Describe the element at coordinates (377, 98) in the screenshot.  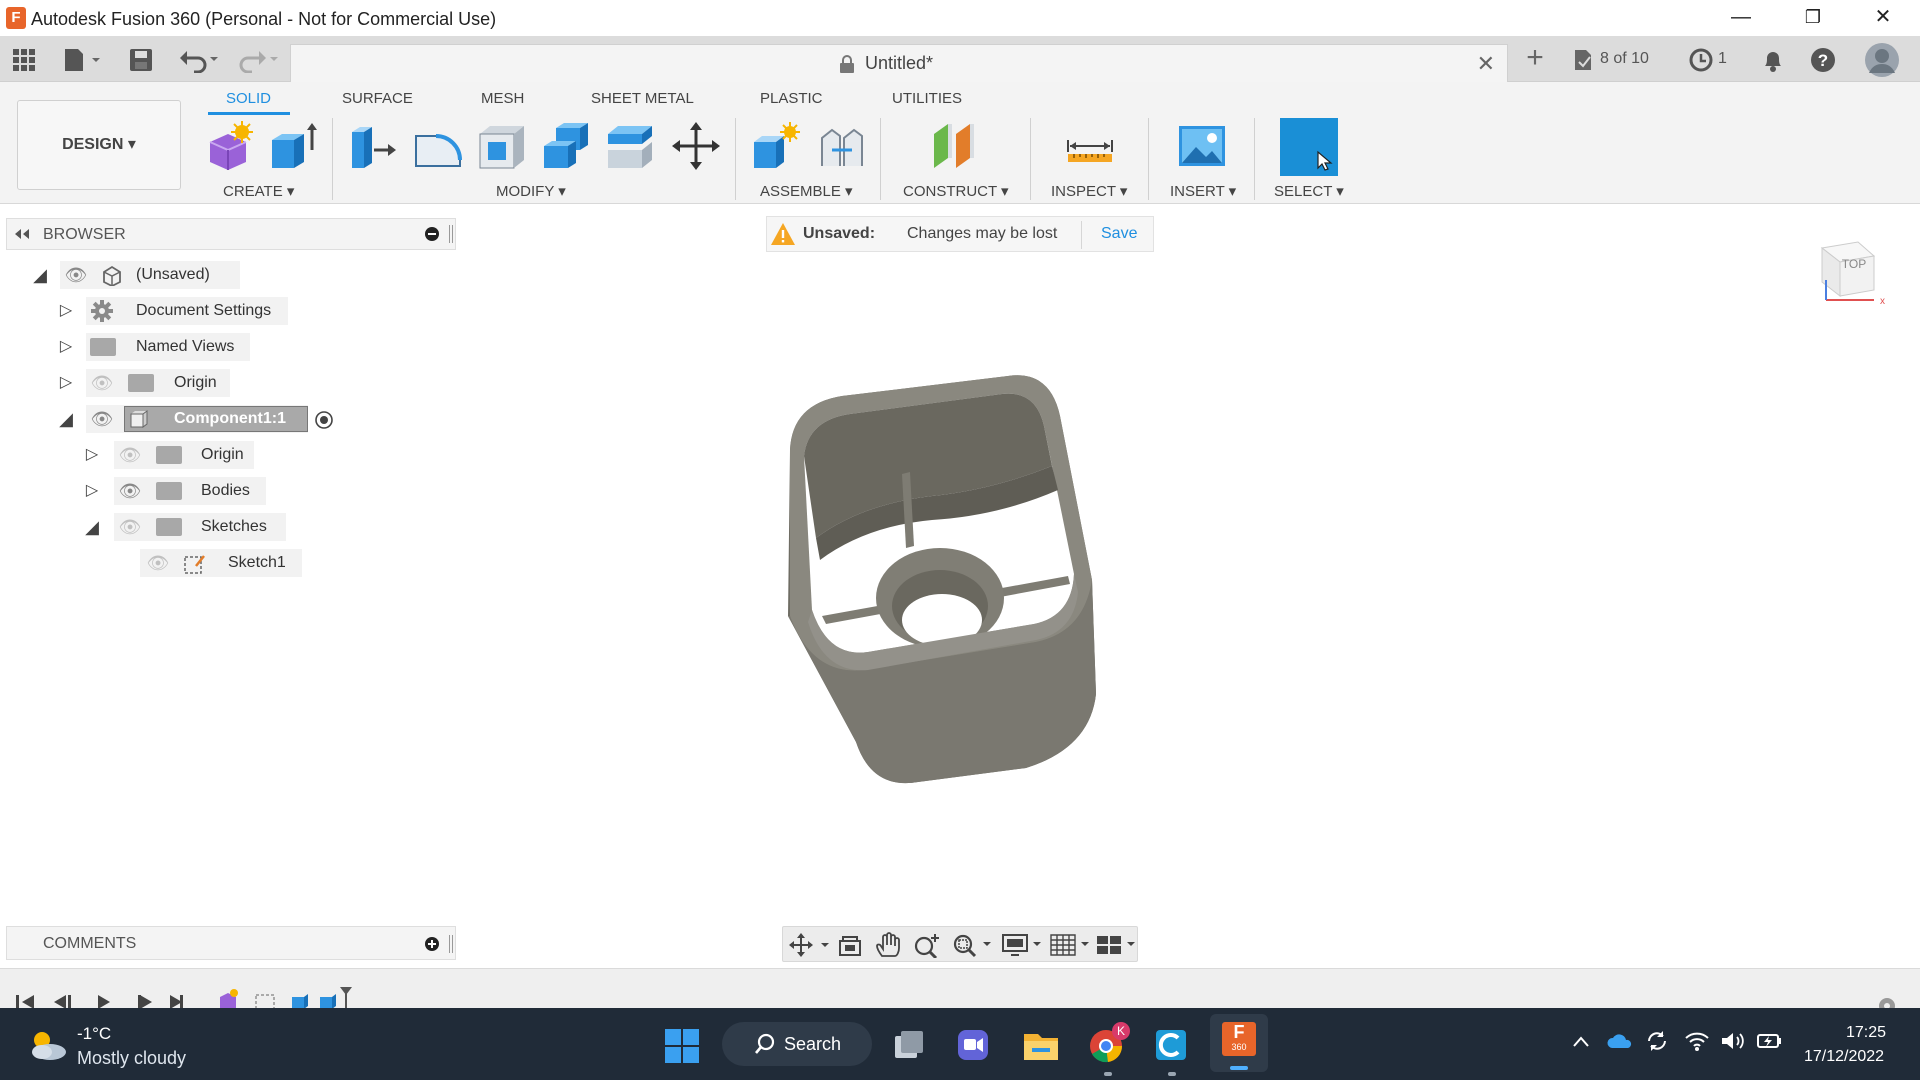
I see `tab-surface: SURFACE` at that location.